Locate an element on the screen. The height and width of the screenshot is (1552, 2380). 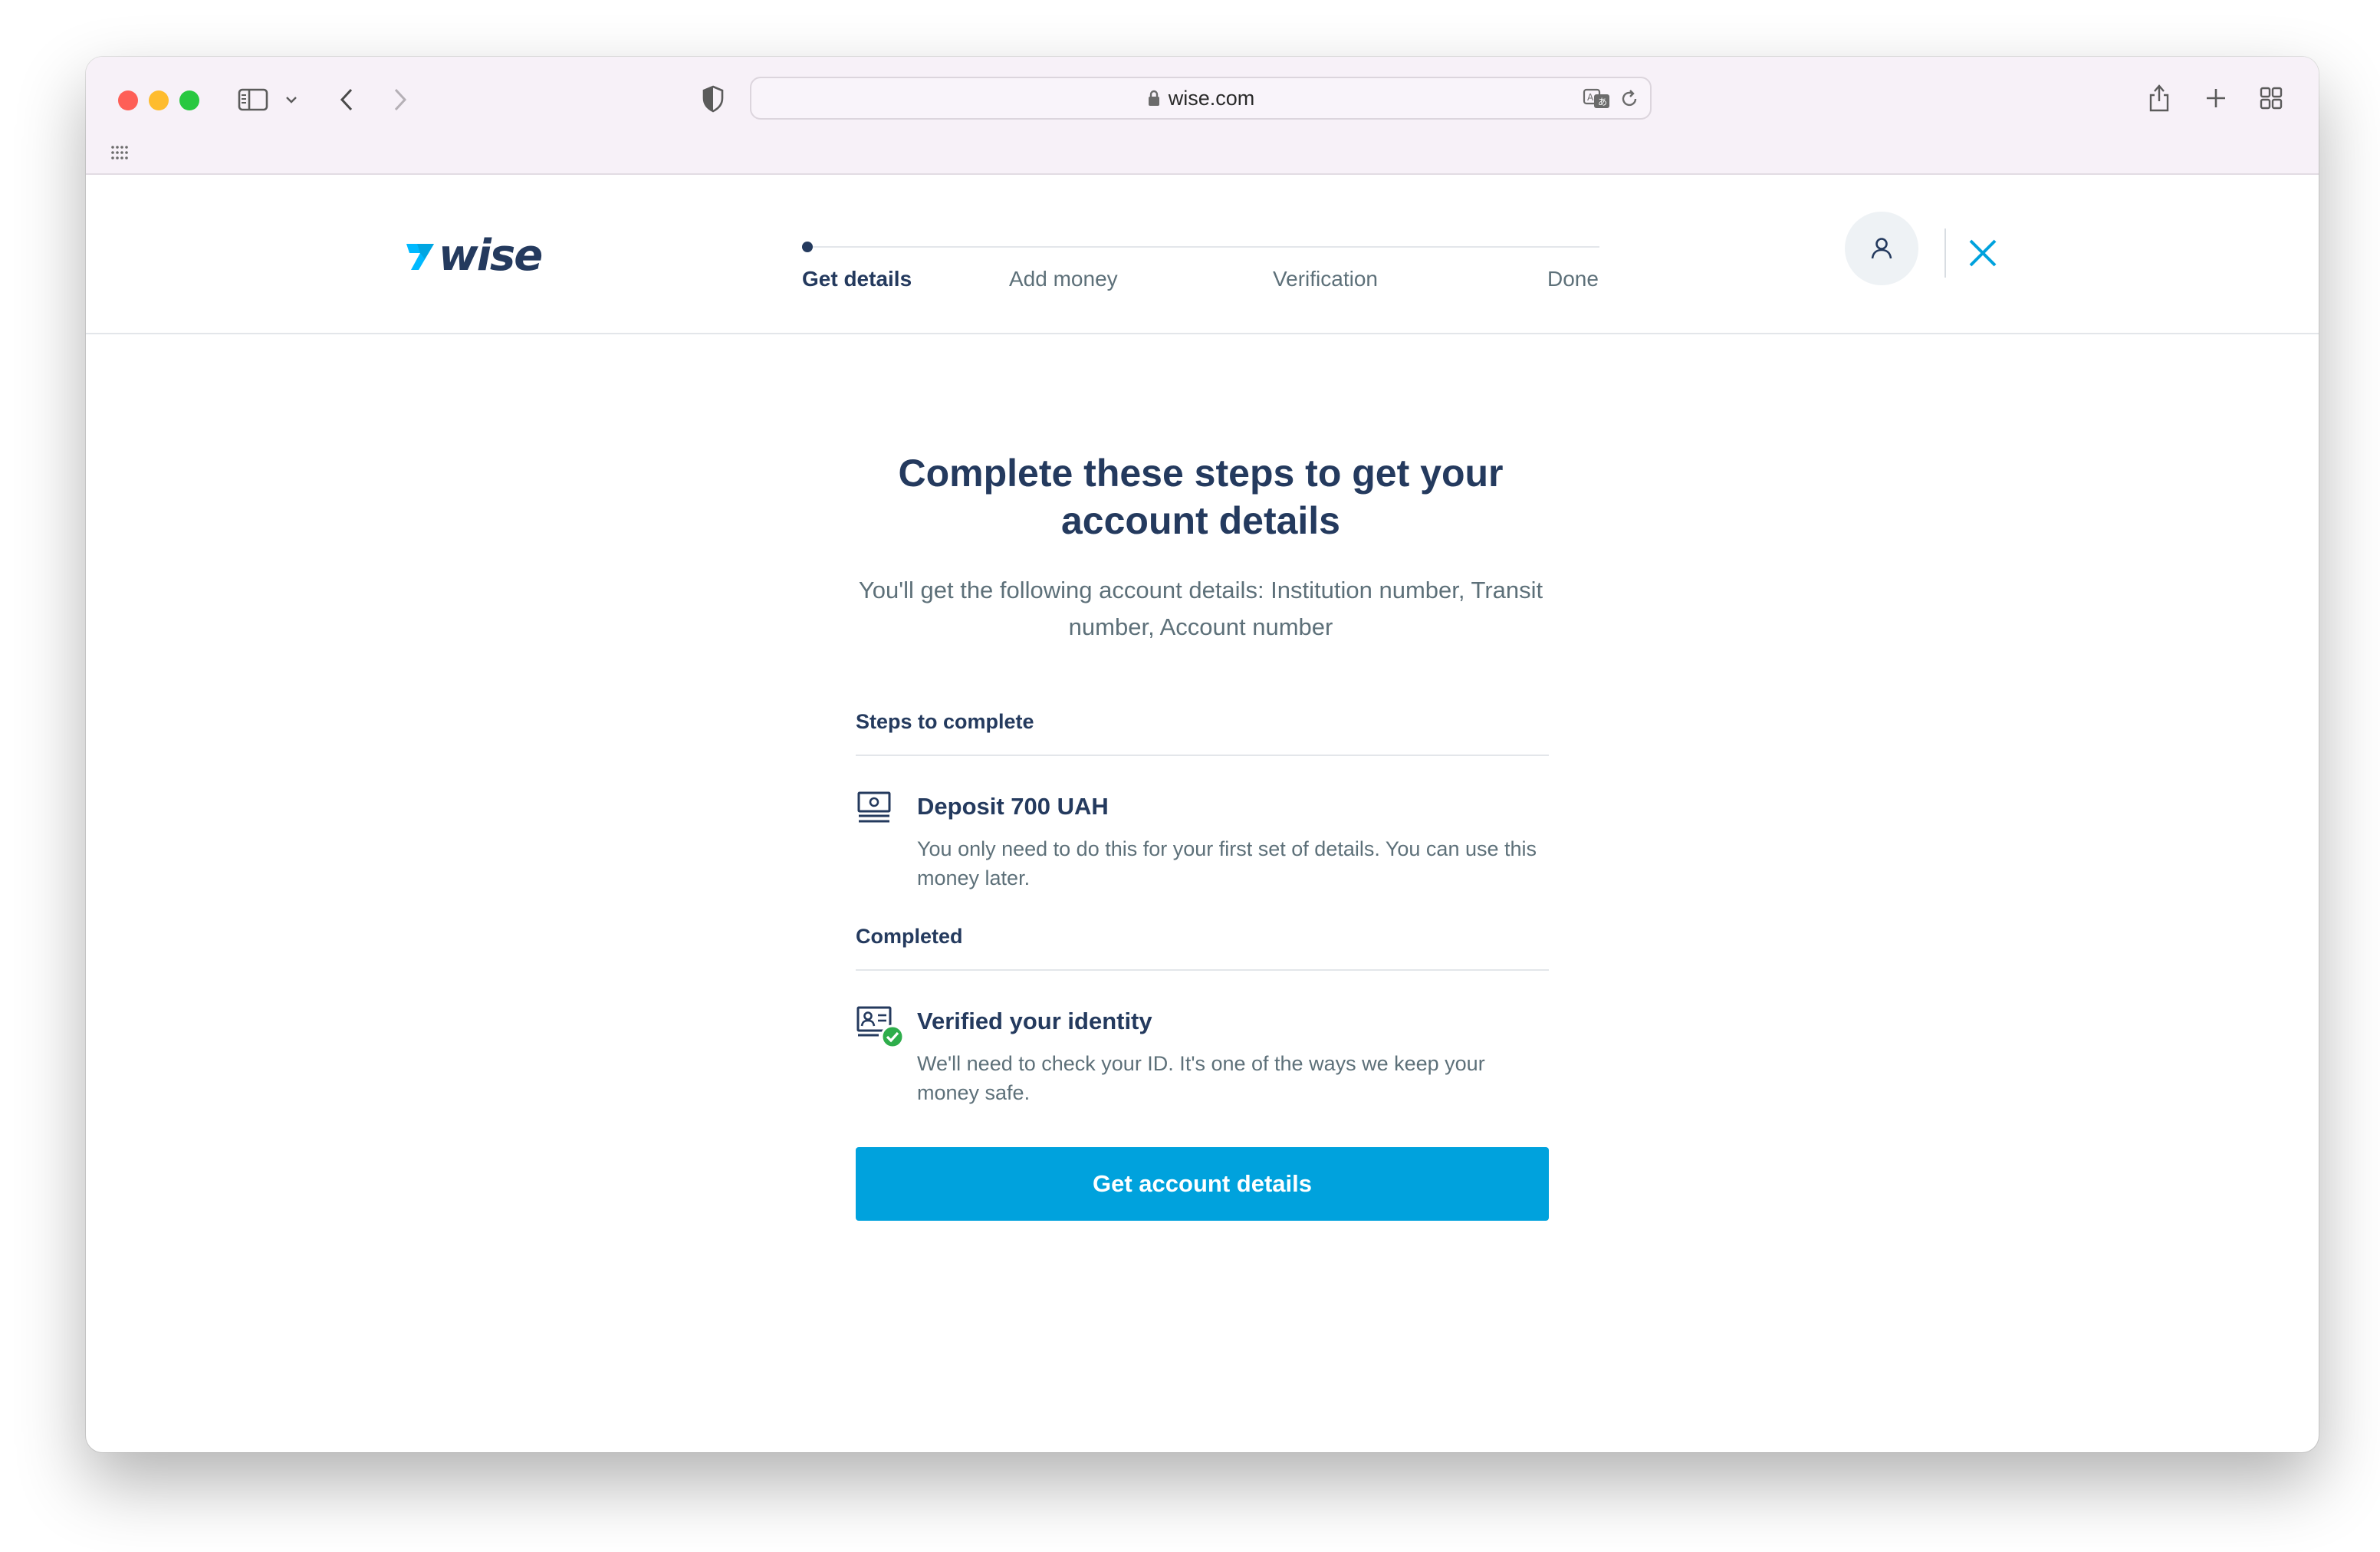
tab-overview-icon is located at coordinates (2271, 98).